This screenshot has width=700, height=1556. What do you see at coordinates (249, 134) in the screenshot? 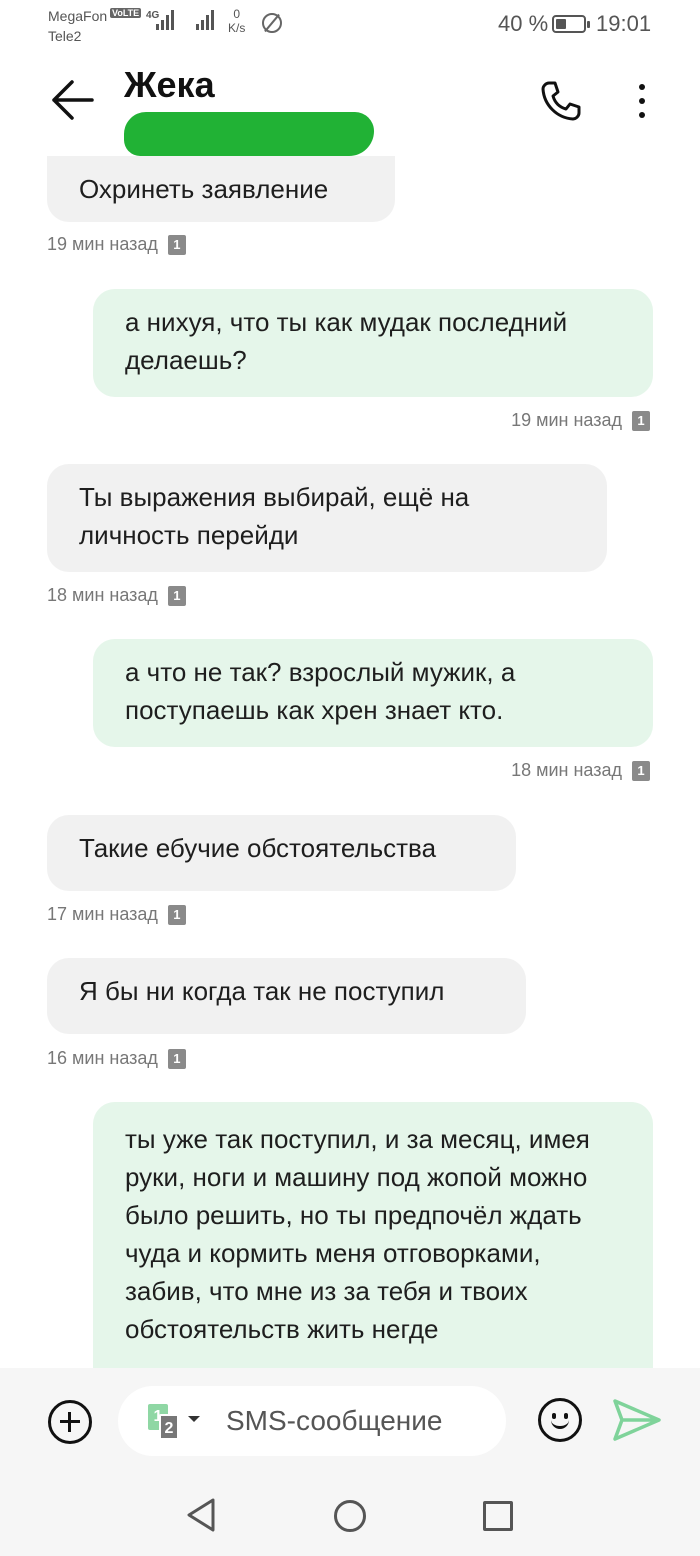
I see `redacted-phone-number` at bounding box center [249, 134].